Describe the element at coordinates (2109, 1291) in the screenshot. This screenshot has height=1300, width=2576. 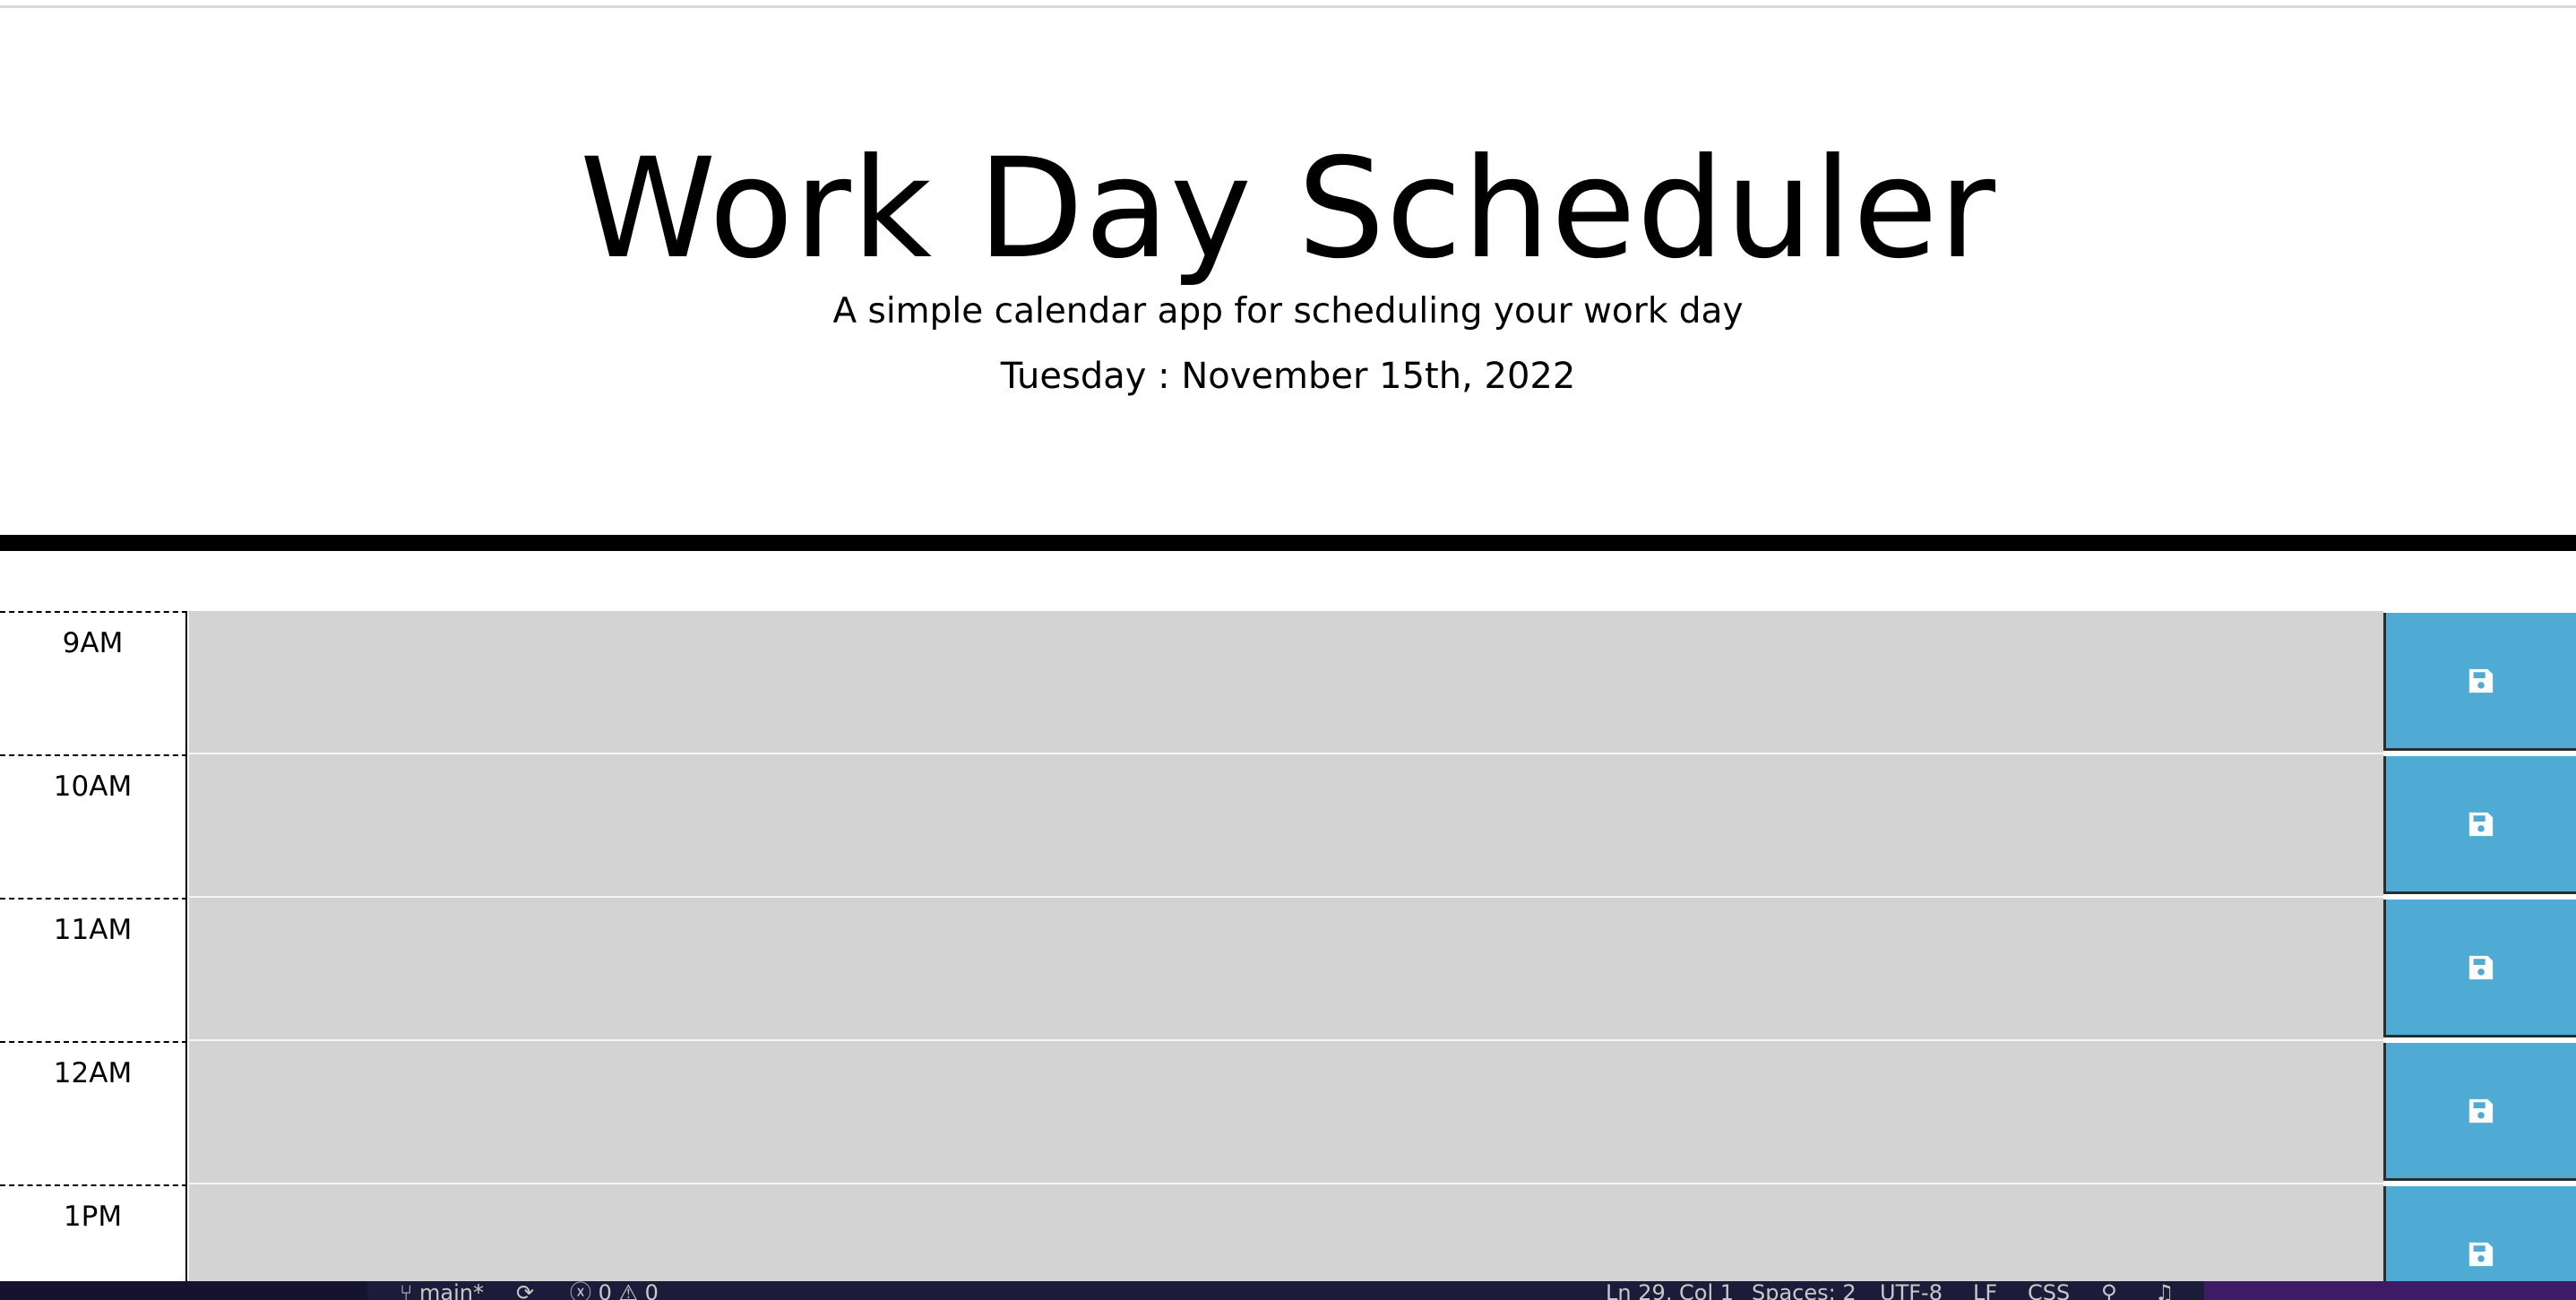
I see `live-share-icon: ⚲` at that location.